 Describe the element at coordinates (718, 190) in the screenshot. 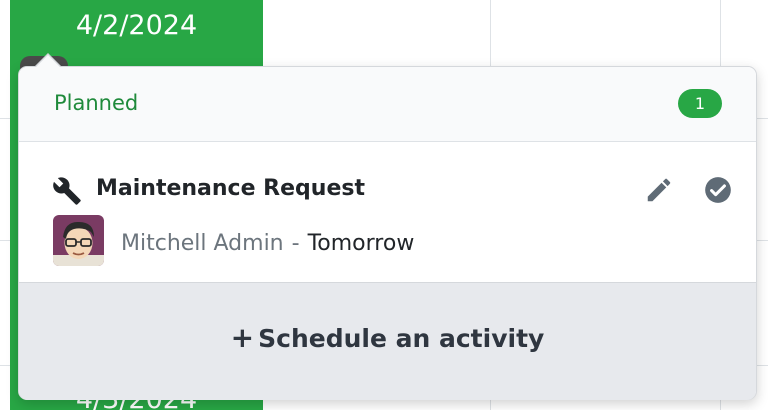

I see `check-circle-icon` at that location.